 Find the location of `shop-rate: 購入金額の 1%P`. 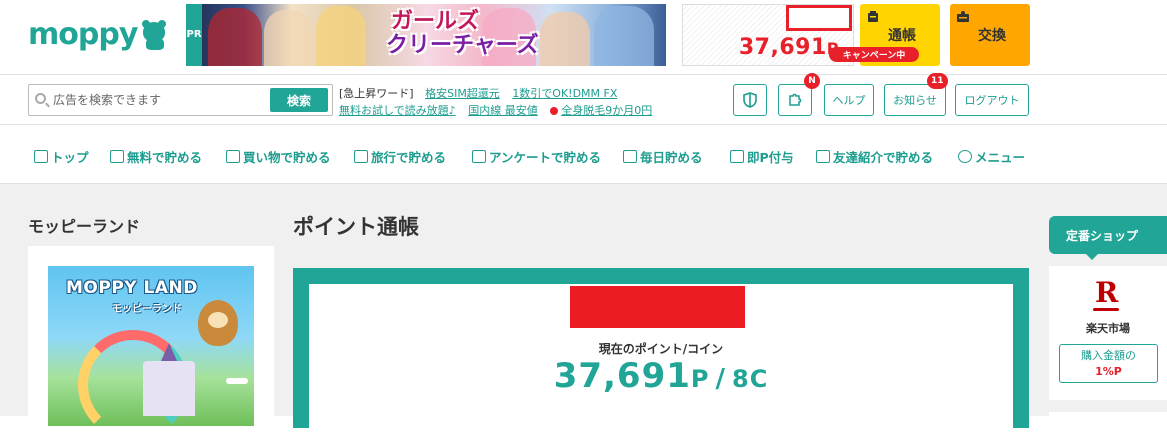

shop-rate: 購入金額の 1%P is located at coordinates (1108, 363).